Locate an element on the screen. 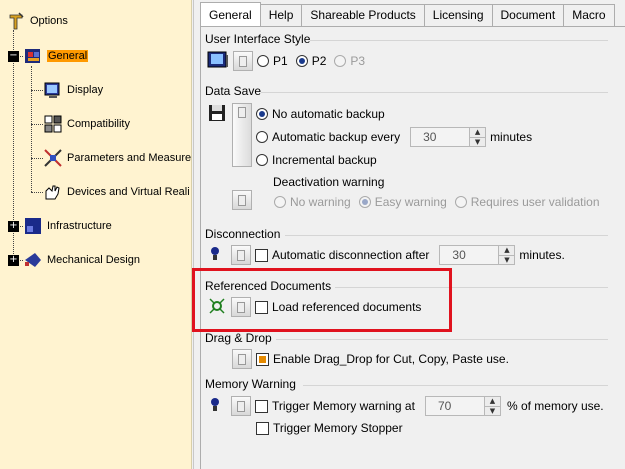  tree-item-label: General is located at coordinates (68, 56).